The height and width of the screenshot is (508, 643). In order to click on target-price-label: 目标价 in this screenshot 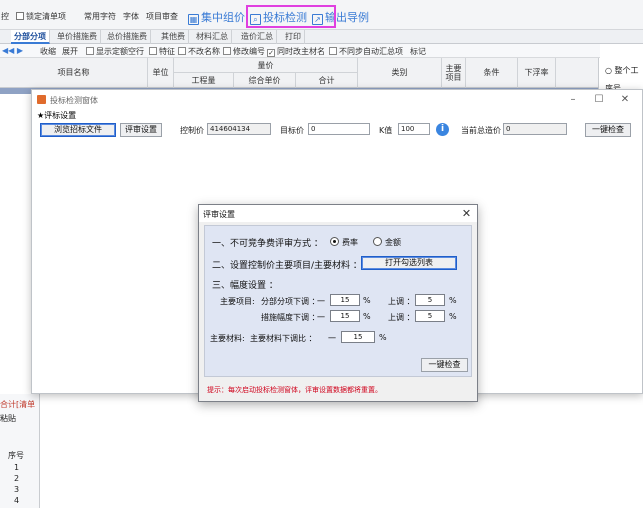, I will do `click(292, 130)`.